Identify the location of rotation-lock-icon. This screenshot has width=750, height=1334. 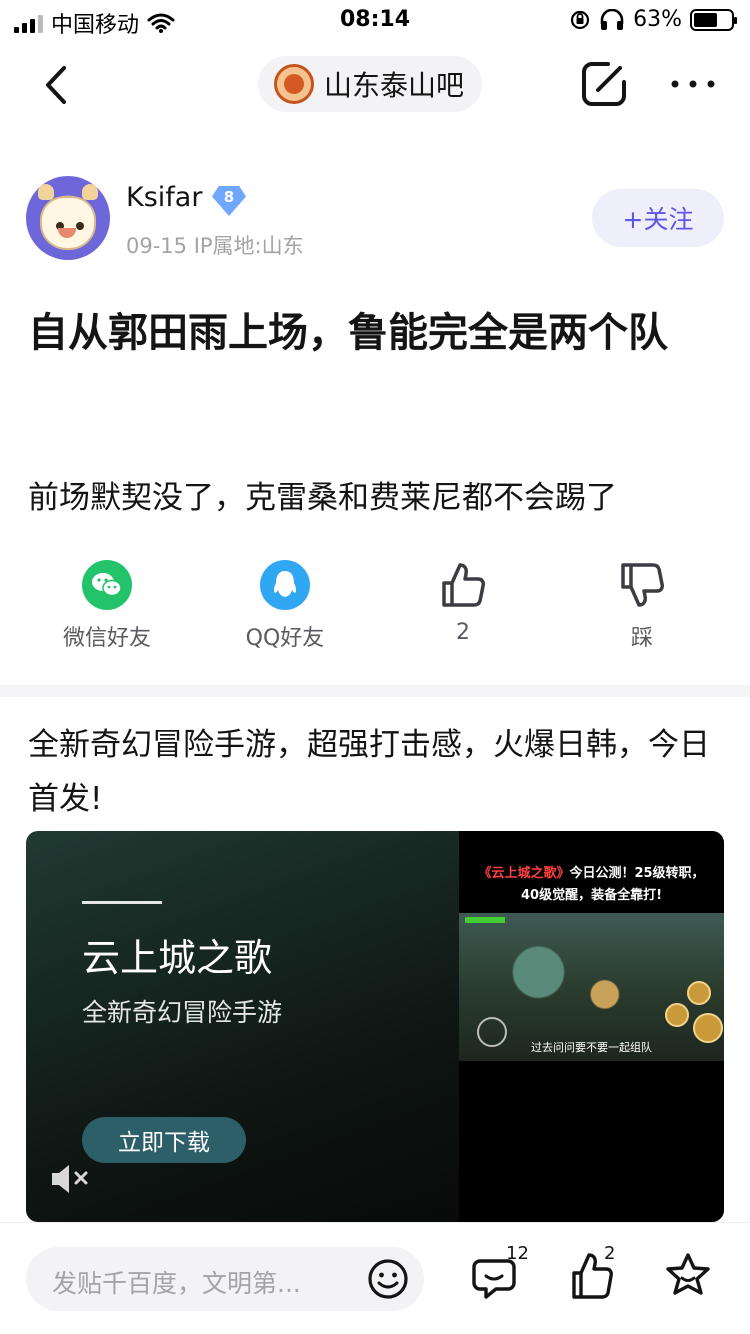
(580, 19).